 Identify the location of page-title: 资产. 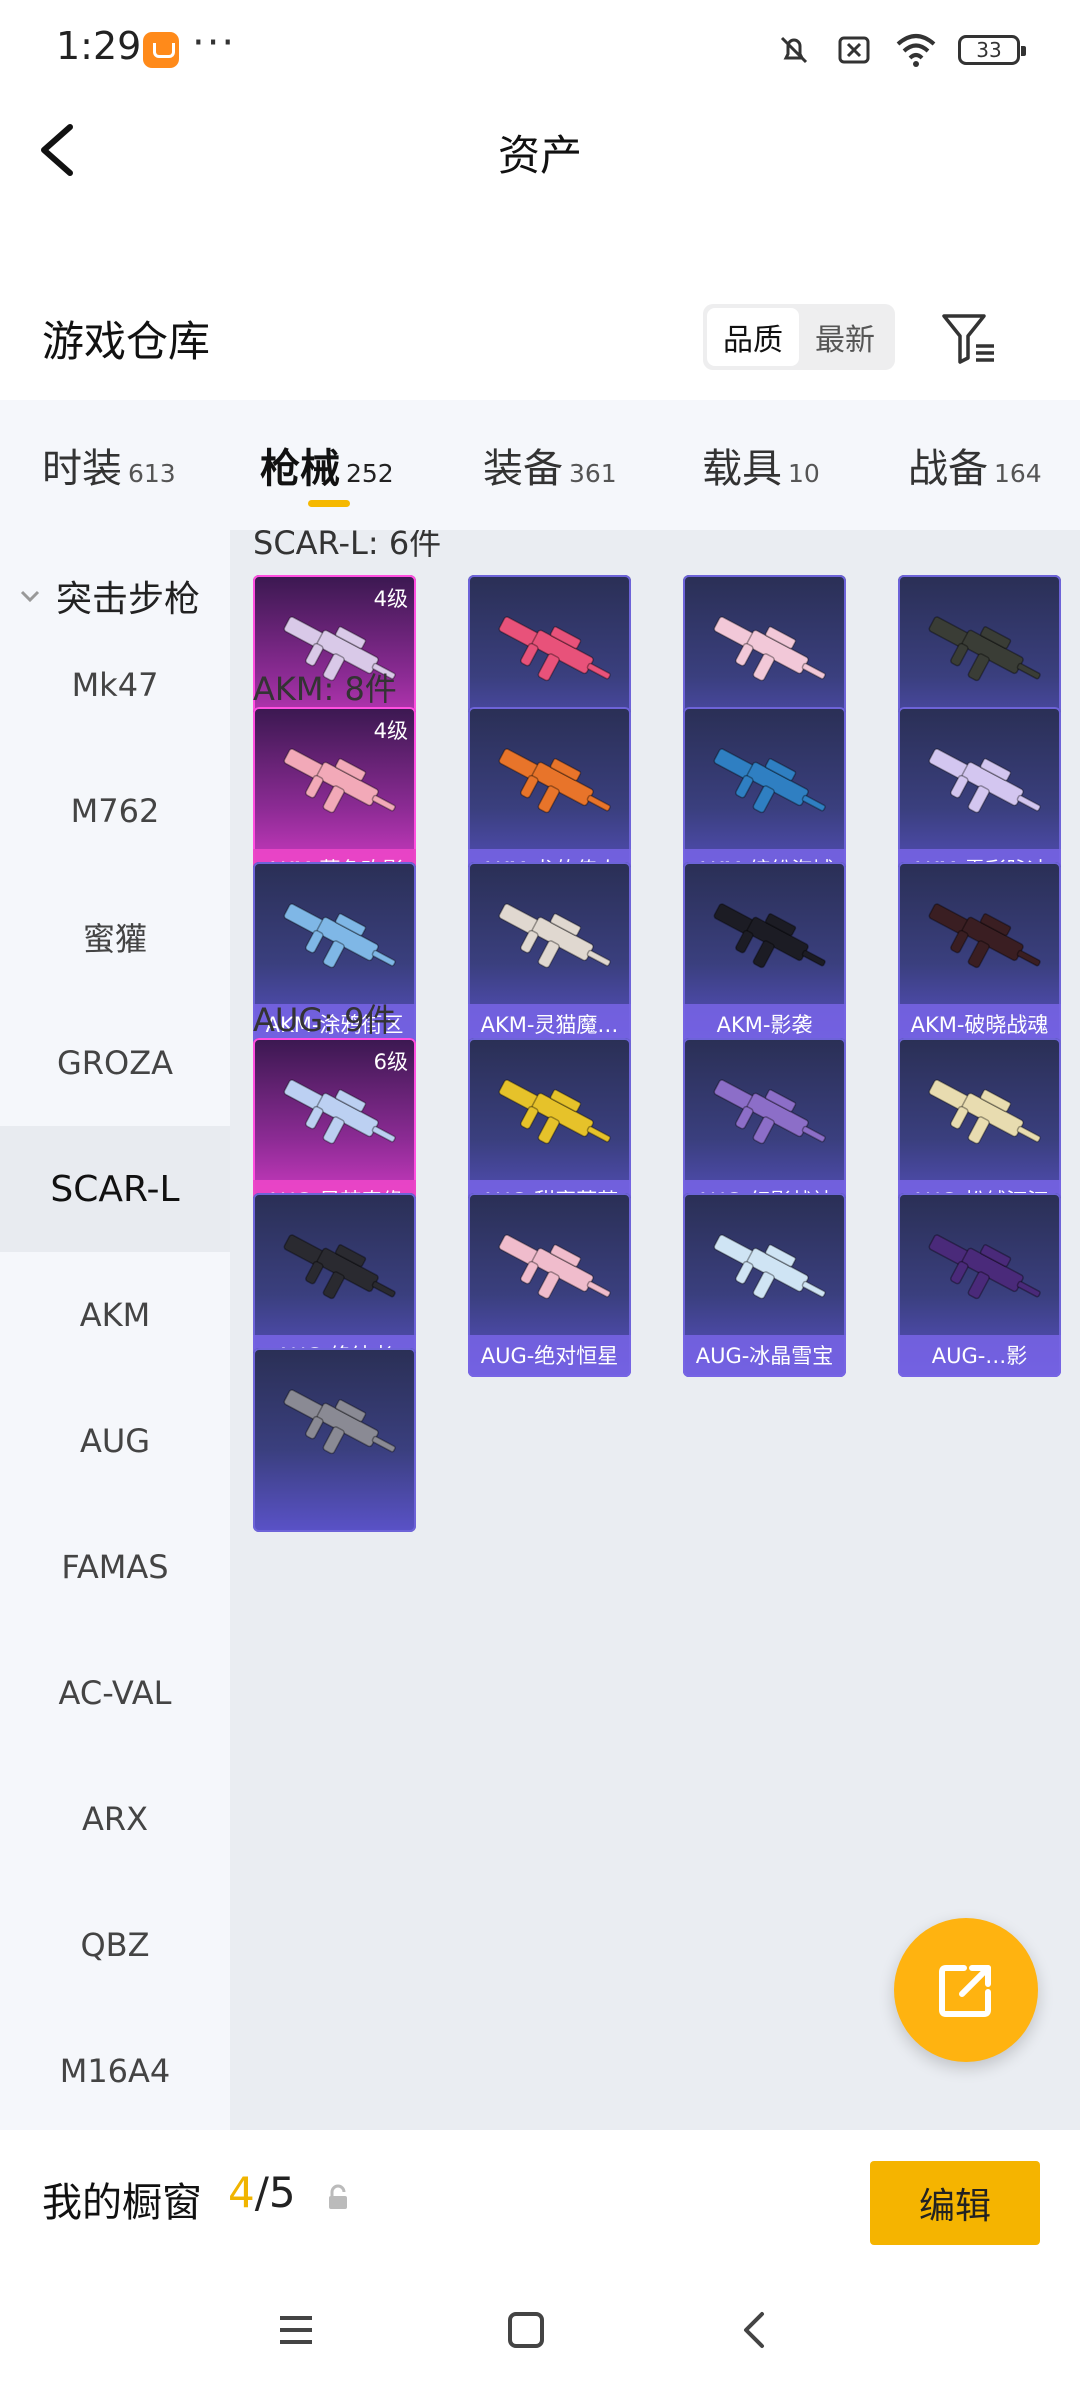
(539, 155).